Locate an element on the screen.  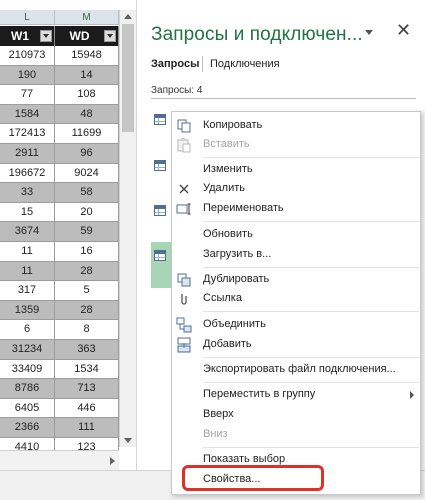
table-cell: 108 is located at coordinates (87, 95).